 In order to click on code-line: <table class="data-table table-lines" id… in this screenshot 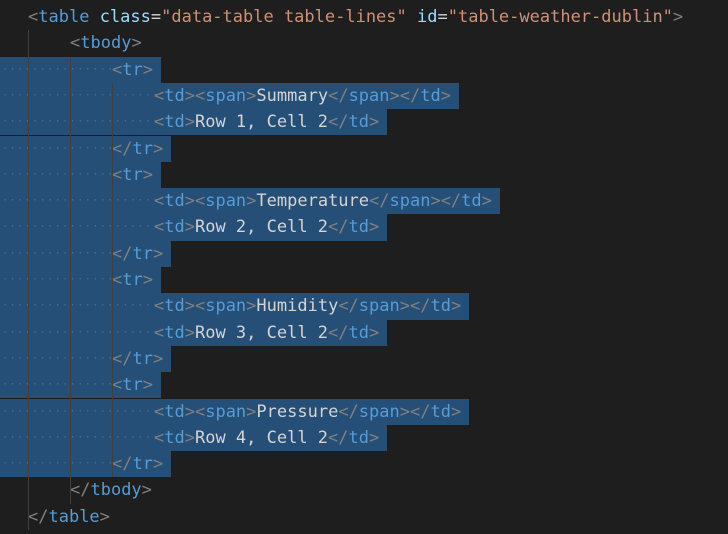, I will do `click(355, 17)`.